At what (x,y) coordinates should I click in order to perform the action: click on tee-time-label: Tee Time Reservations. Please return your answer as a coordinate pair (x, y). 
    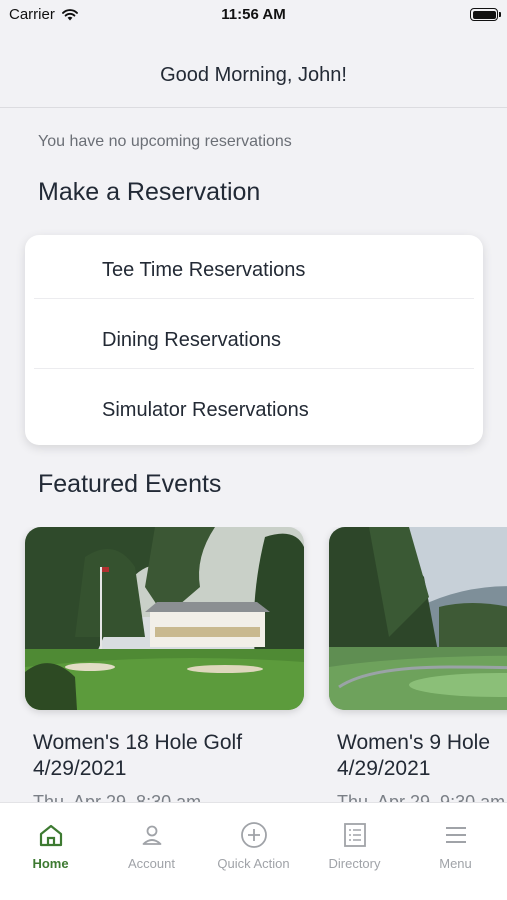
    Looking at the image, I should click on (204, 269).